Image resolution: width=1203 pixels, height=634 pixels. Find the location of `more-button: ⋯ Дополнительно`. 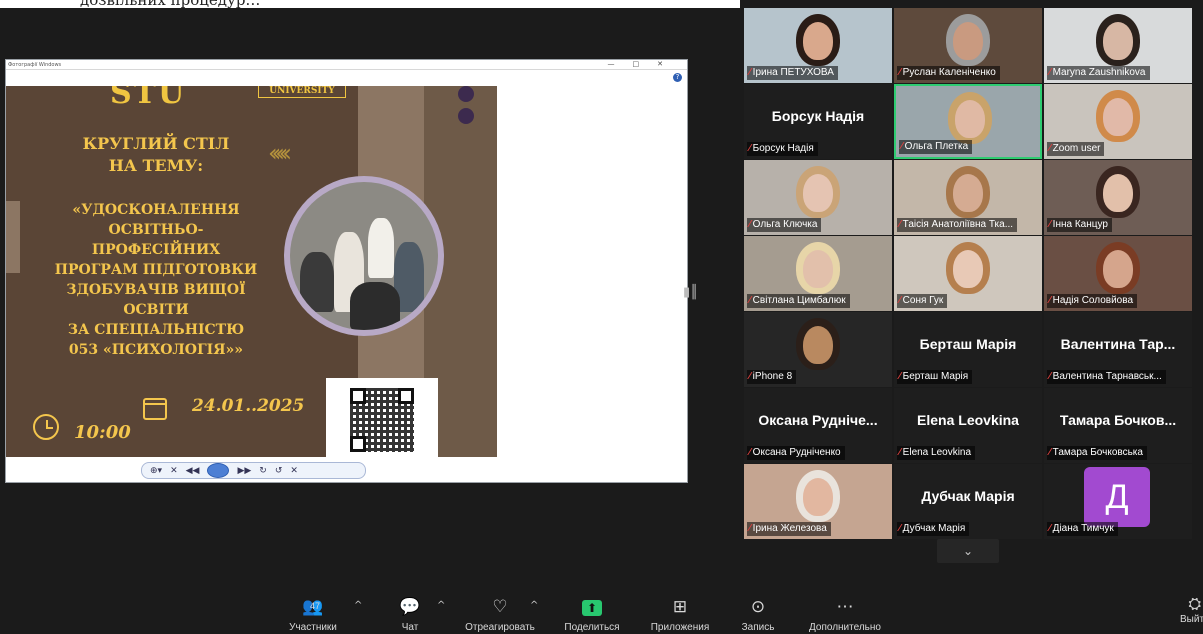

more-button: ⋯ Дополнительно is located at coordinates (845, 614).